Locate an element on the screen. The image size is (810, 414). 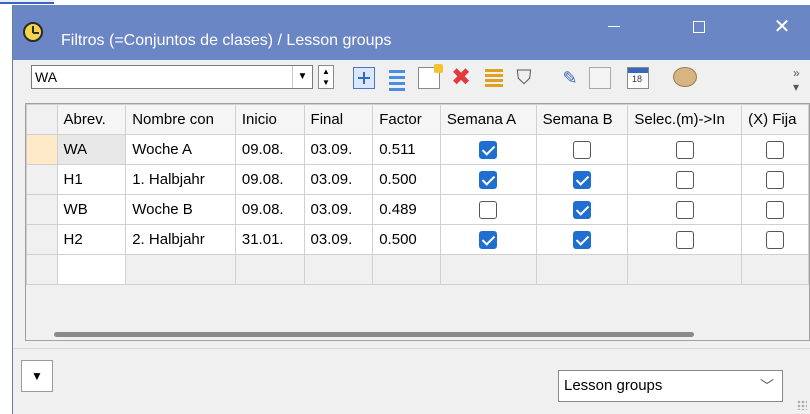
filter-icon: ⛉ is located at coordinates (524, 78).